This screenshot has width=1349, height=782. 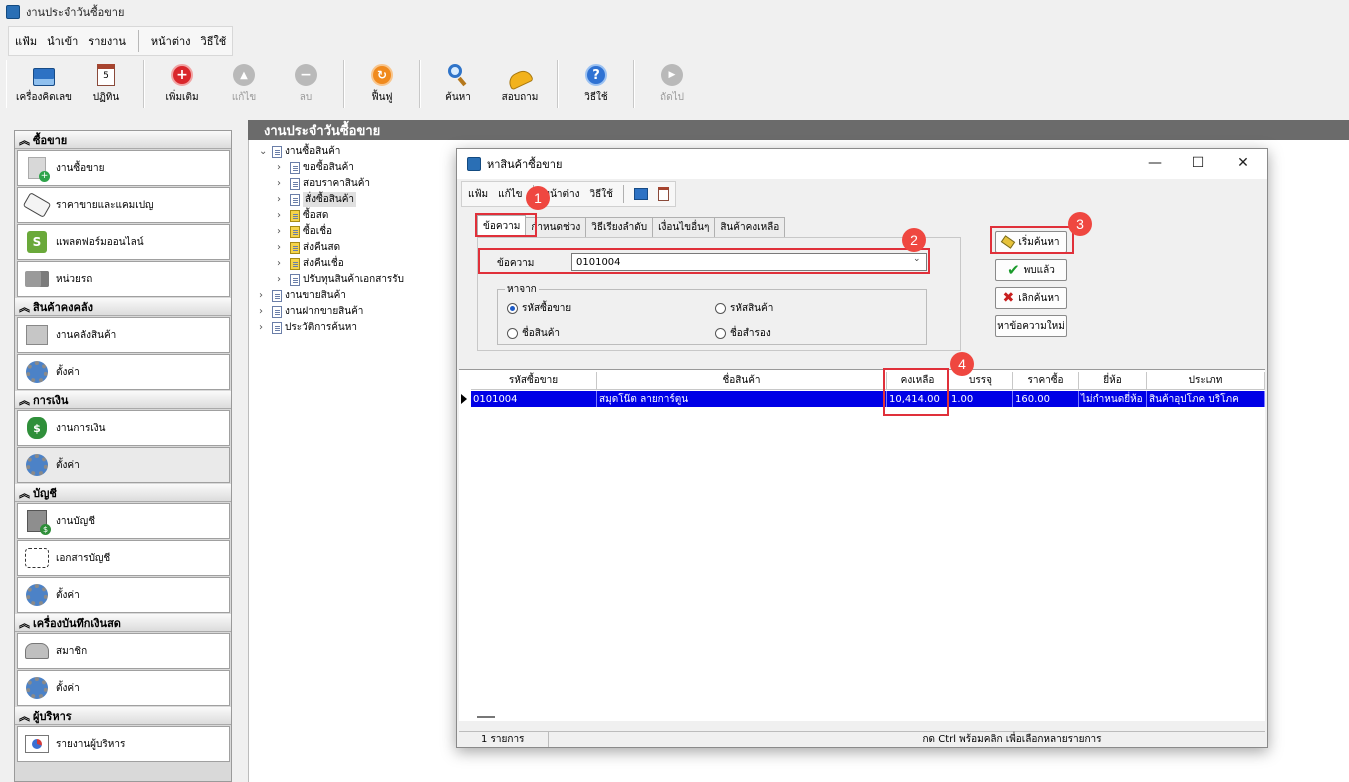 I want to click on column-header-purchase-price: ราคาซื้อ, so click(x=1046, y=381).